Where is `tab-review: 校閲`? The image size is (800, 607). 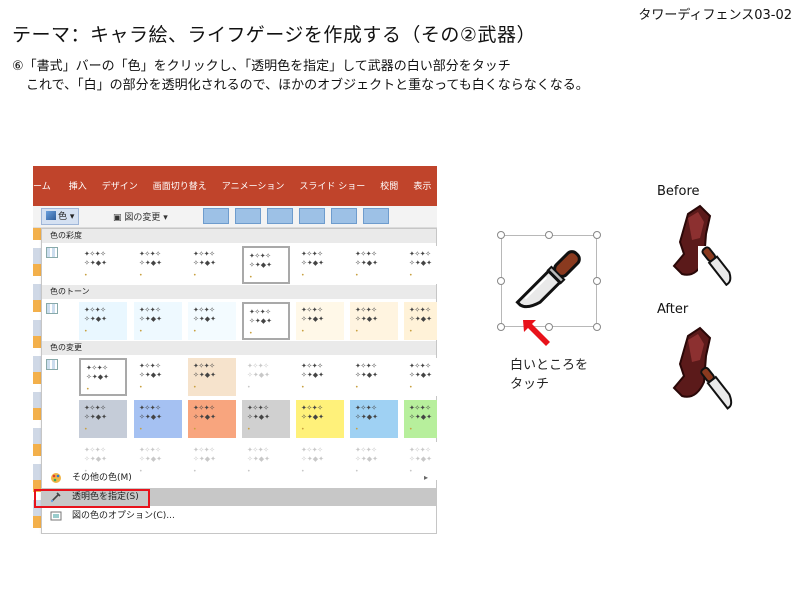
tab-review: 校閲 is located at coordinates (389, 185).